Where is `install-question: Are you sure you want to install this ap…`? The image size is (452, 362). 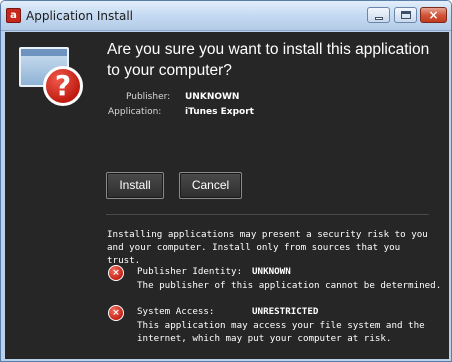
install-question: Are you sure you want to install this ap… is located at coordinates (268, 60).